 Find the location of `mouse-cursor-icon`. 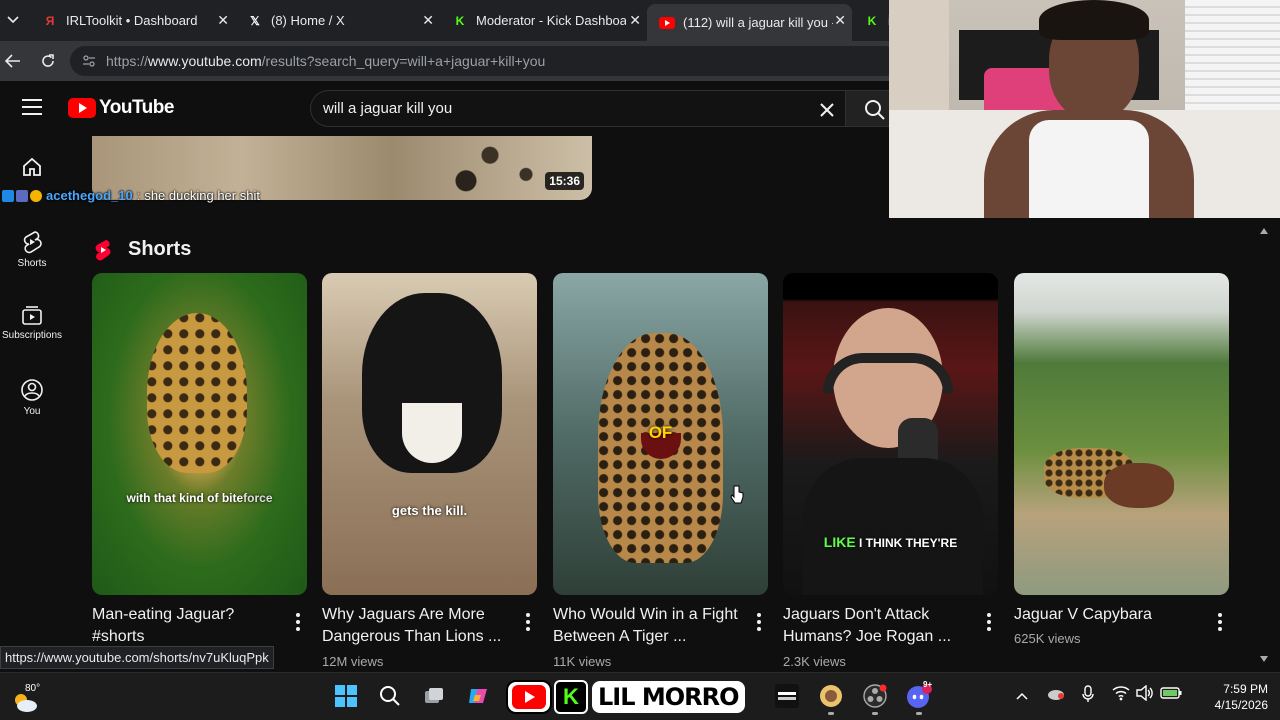

mouse-cursor-icon is located at coordinates (737, 494).